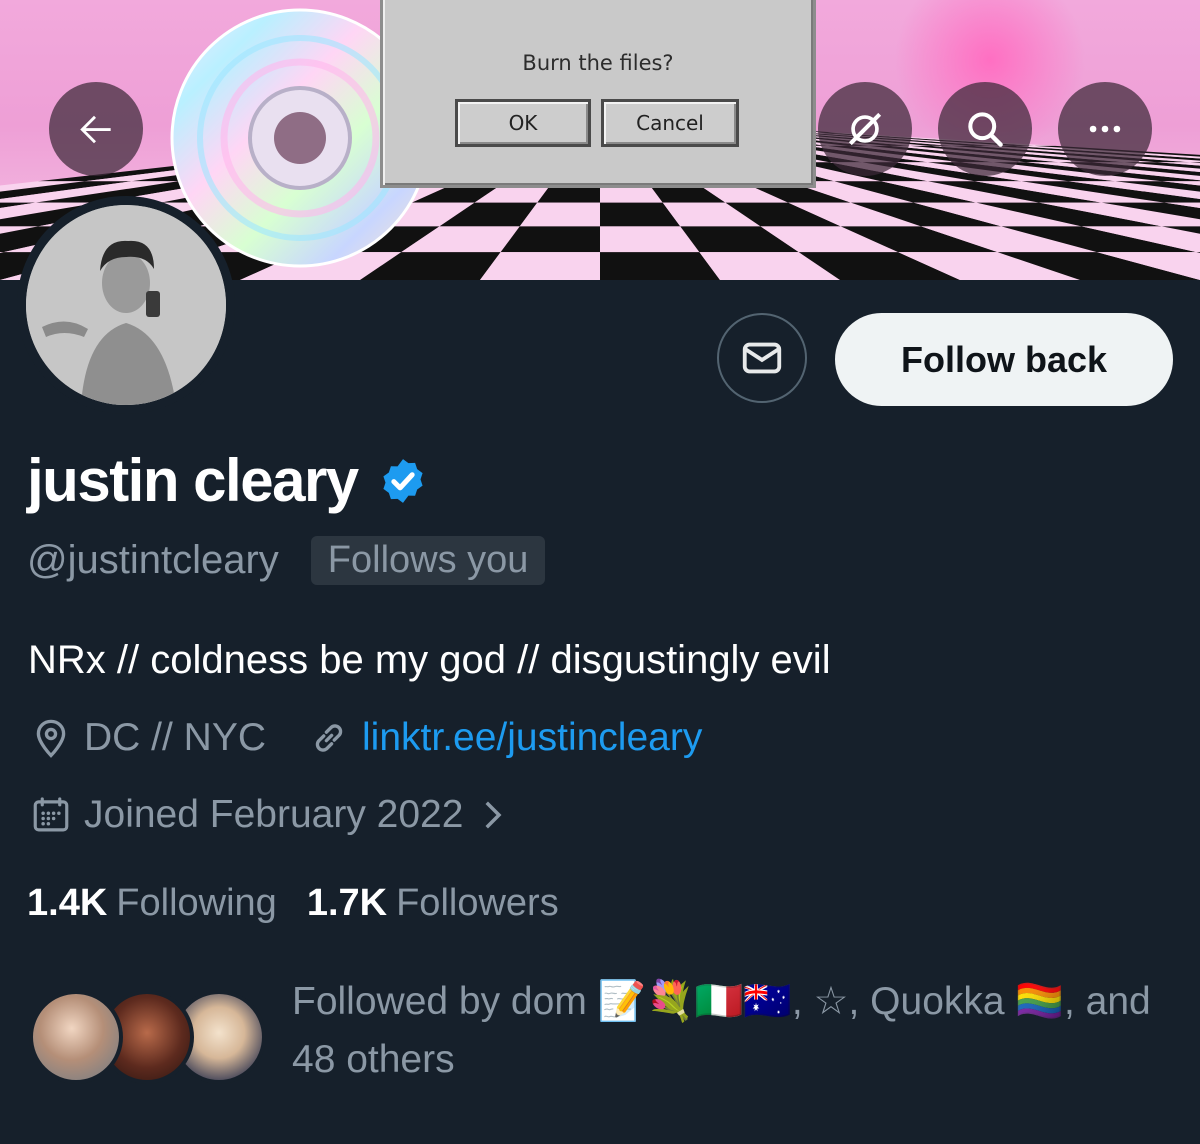 This screenshot has width=1200, height=1144. Describe the element at coordinates (670, 123) in the screenshot. I see `dialog-cancel-button: Cancel` at that location.